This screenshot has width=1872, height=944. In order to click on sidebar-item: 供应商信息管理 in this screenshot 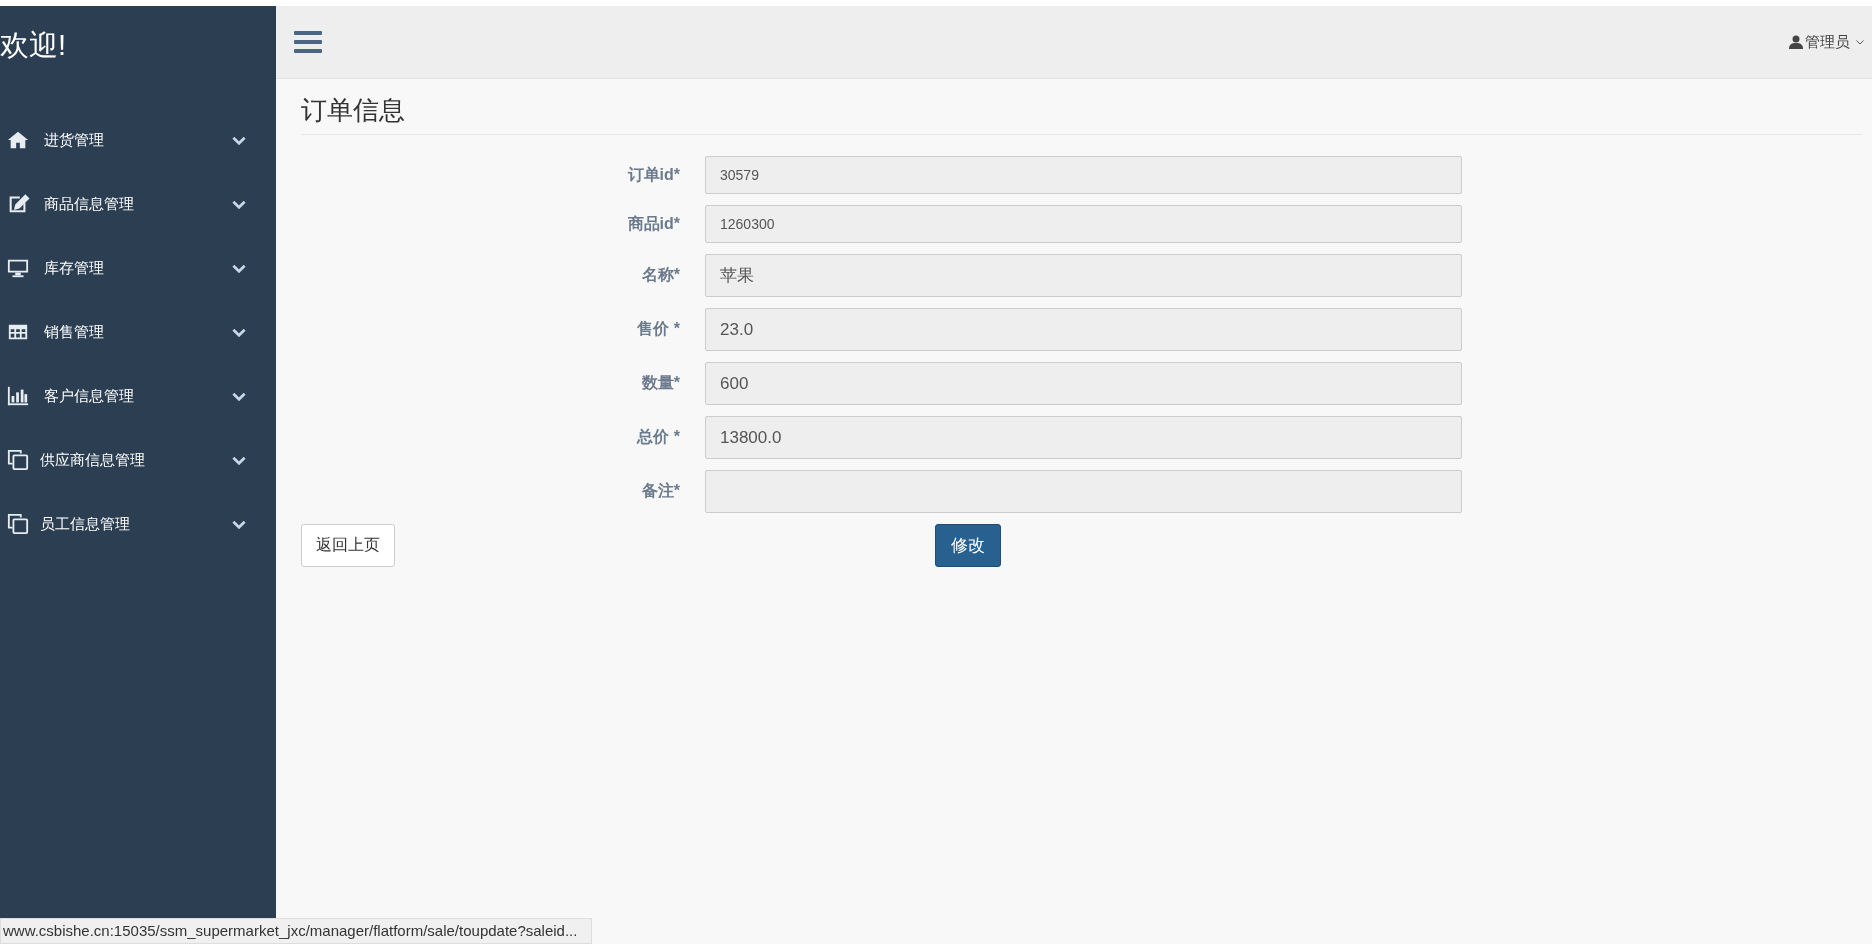, I will do `click(138, 460)`.